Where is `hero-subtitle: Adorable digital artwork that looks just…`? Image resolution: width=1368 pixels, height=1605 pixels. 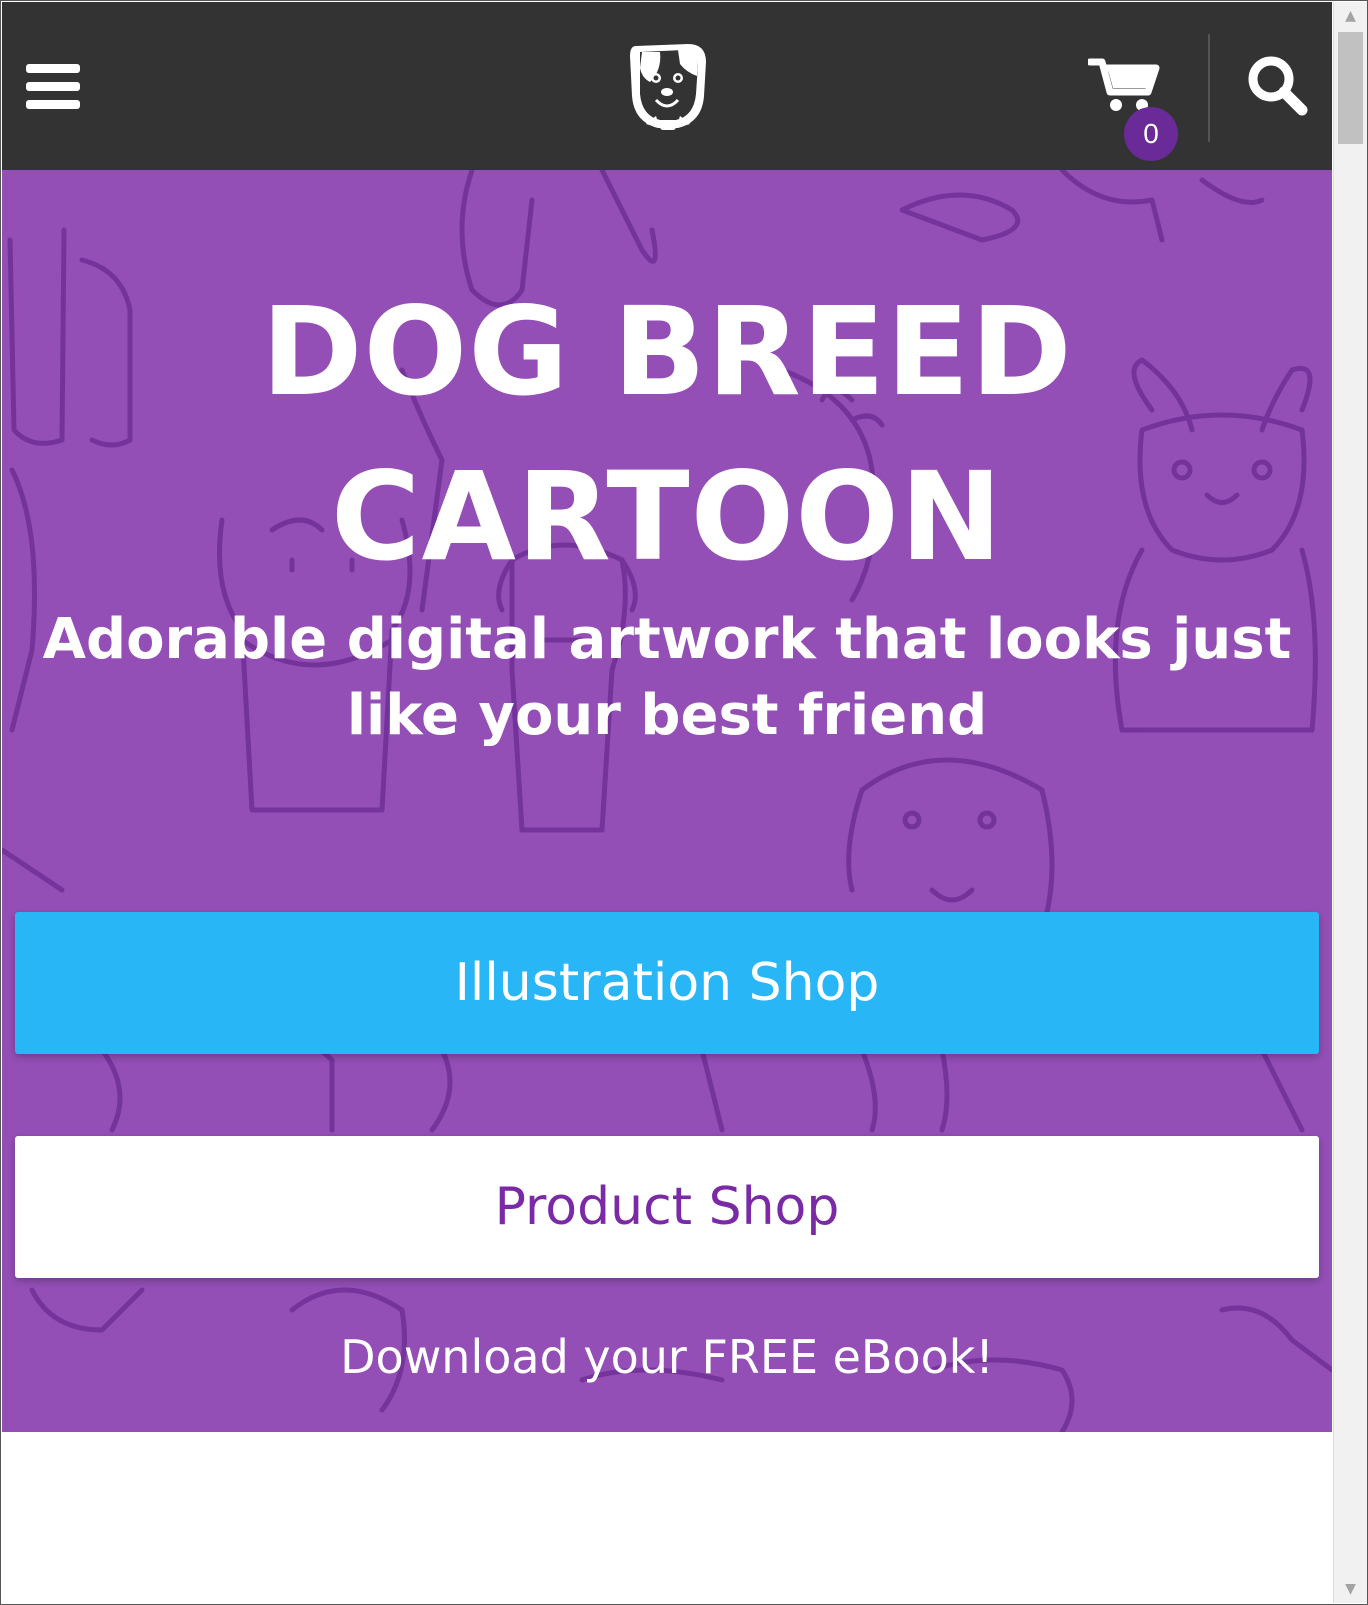 hero-subtitle: Adorable digital artwork that looks just… is located at coordinates (667, 677).